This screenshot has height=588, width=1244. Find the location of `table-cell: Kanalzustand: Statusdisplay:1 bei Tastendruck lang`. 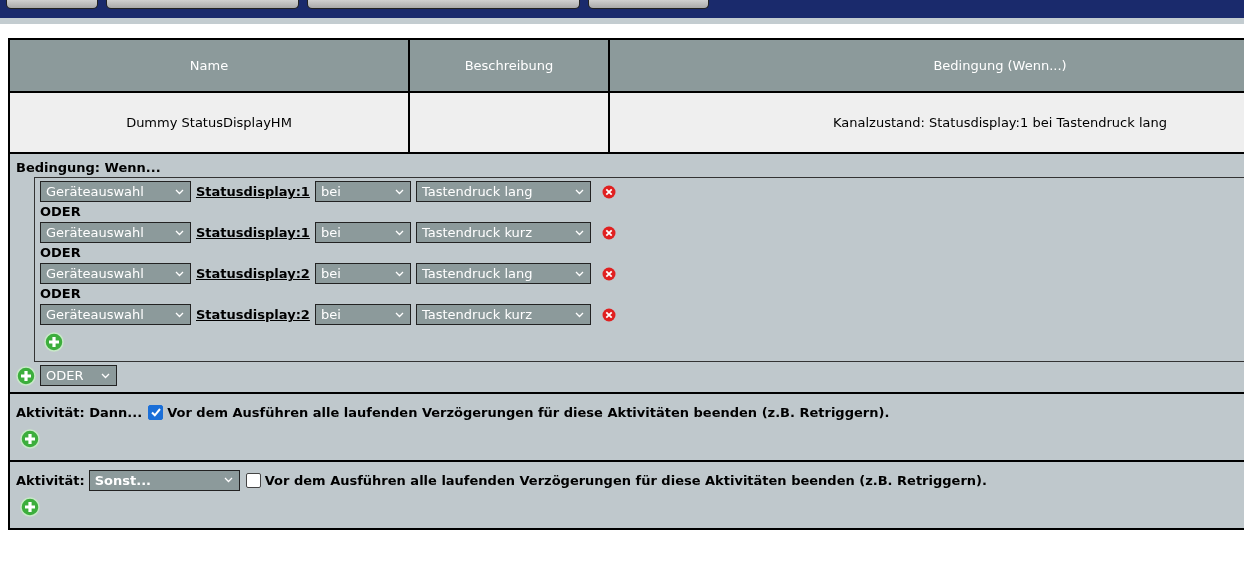

table-cell: Kanalzustand: Statusdisplay:1 bei Tastendruck lang is located at coordinates (926, 122).